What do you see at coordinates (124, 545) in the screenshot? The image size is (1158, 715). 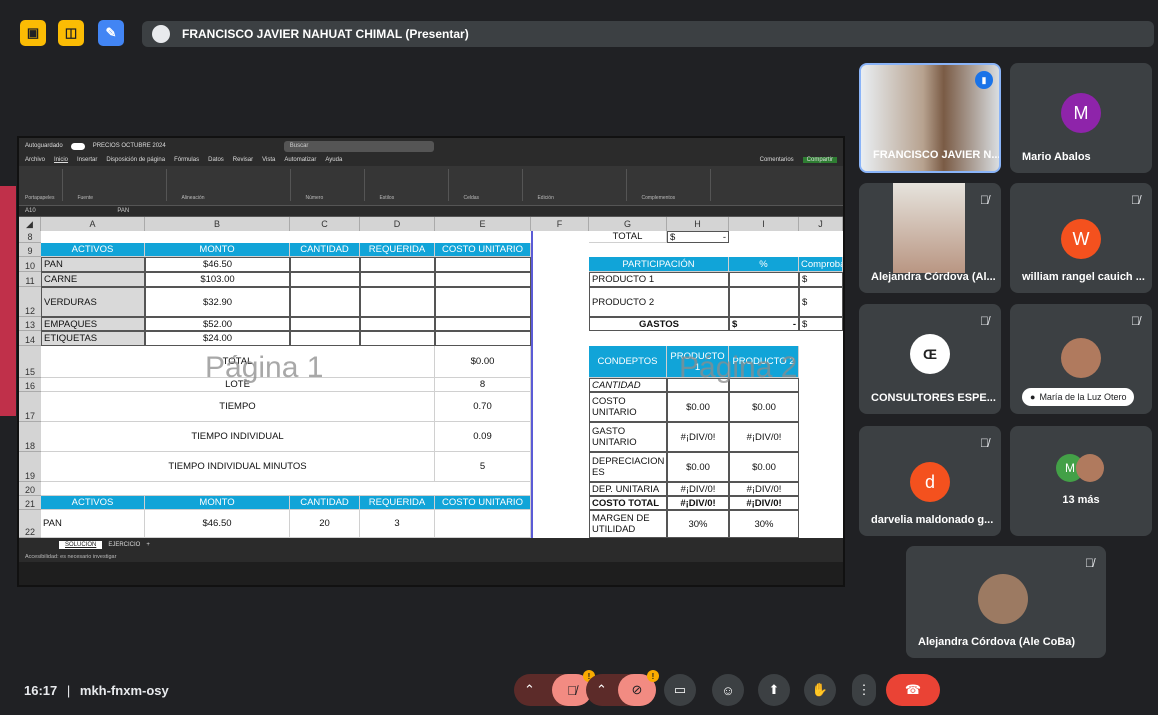 I see `tab-ejercicio: EJERCICIO` at bounding box center [124, 545].